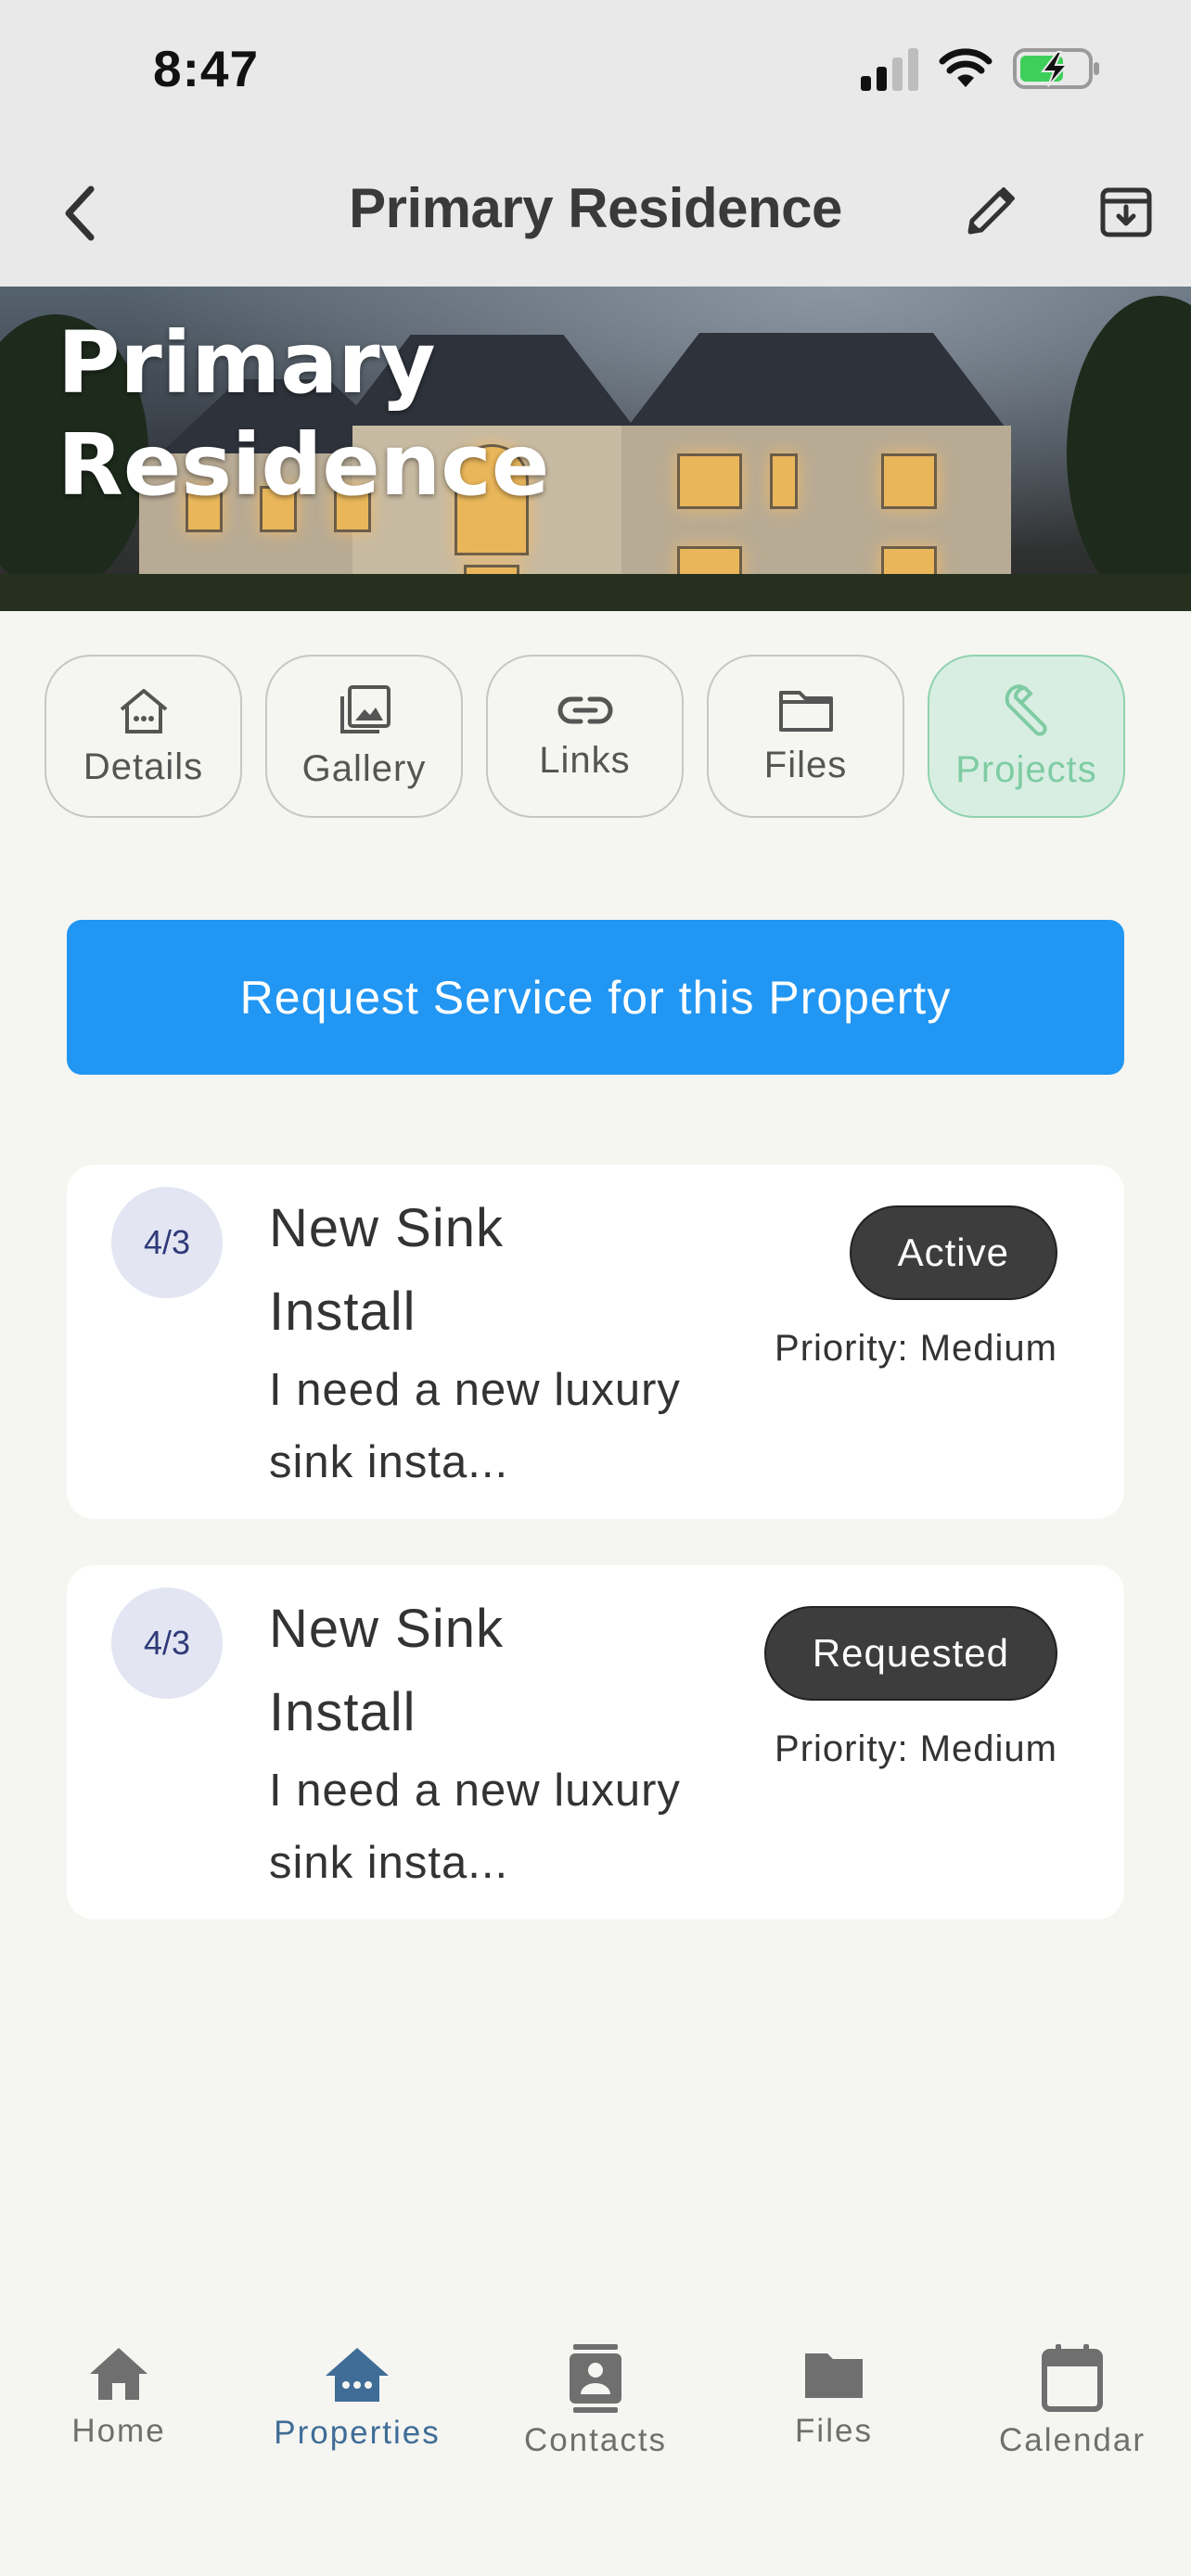 This screenshot has width=1191, height=2576. I want to click on link-icon, so click(584, 709).